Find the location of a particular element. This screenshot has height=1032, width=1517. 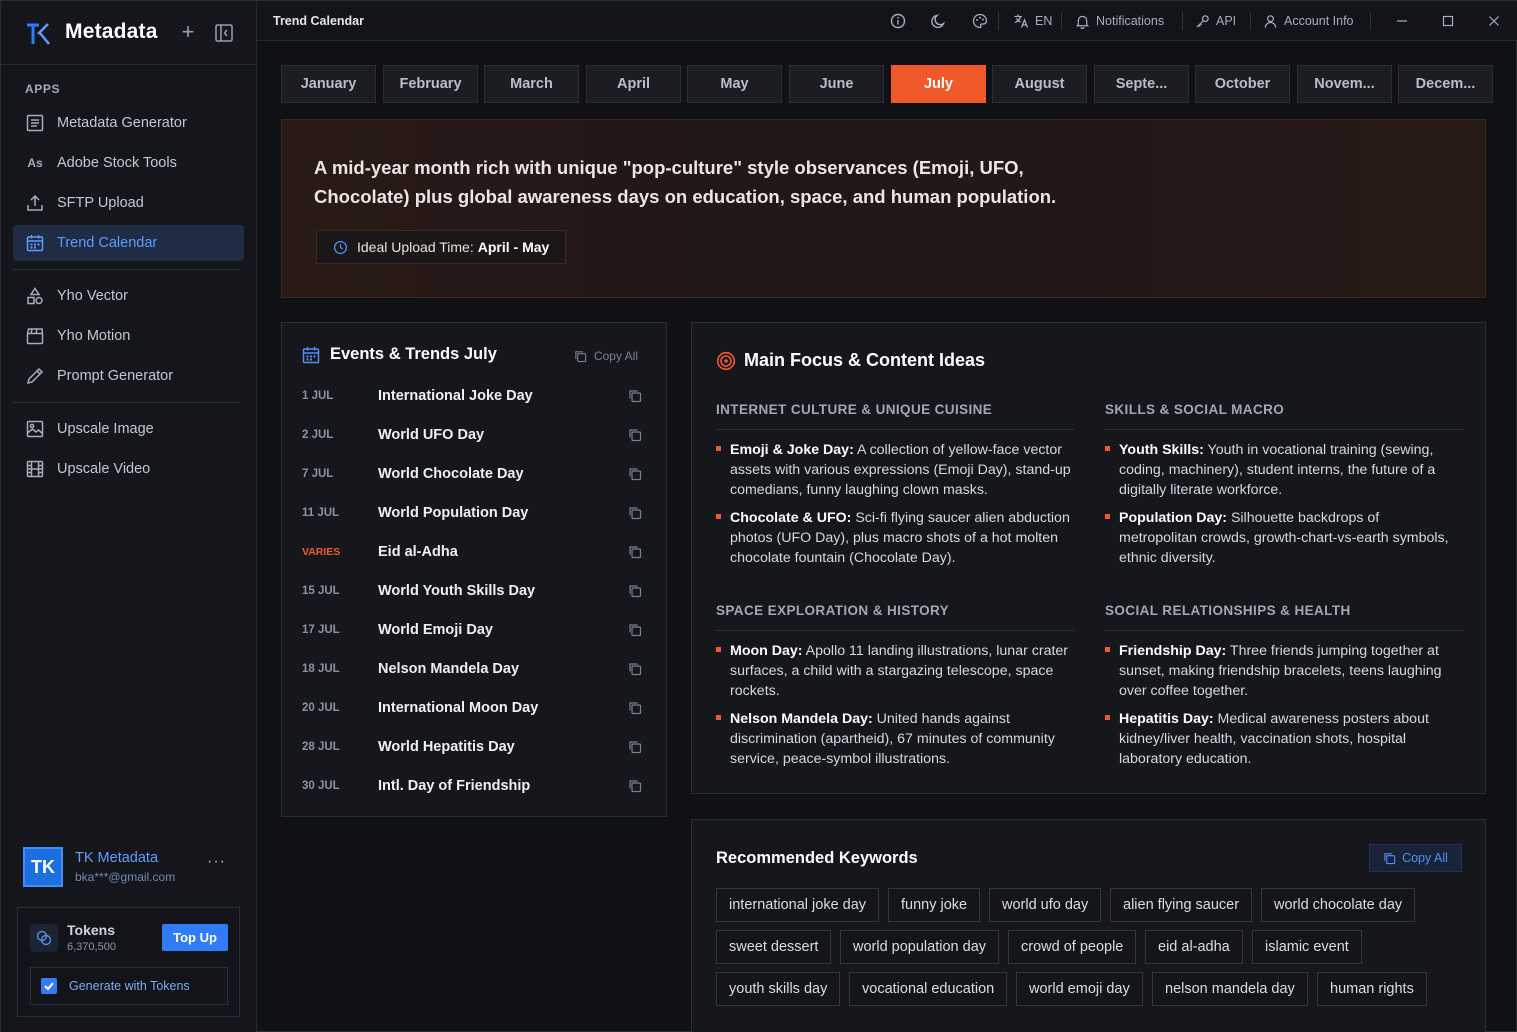

event-name: World Emoji Day is located at coordinates (435, 629).